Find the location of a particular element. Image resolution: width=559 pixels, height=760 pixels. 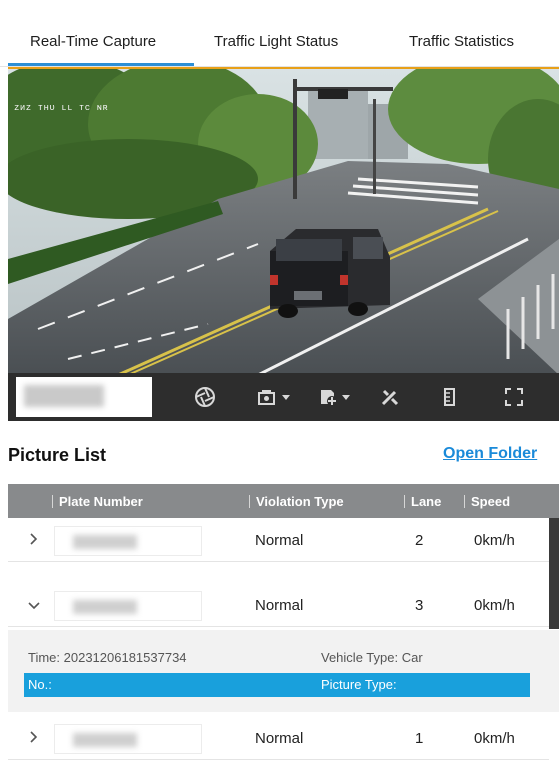

fullscreen-button is located at coordinates (514, 397).